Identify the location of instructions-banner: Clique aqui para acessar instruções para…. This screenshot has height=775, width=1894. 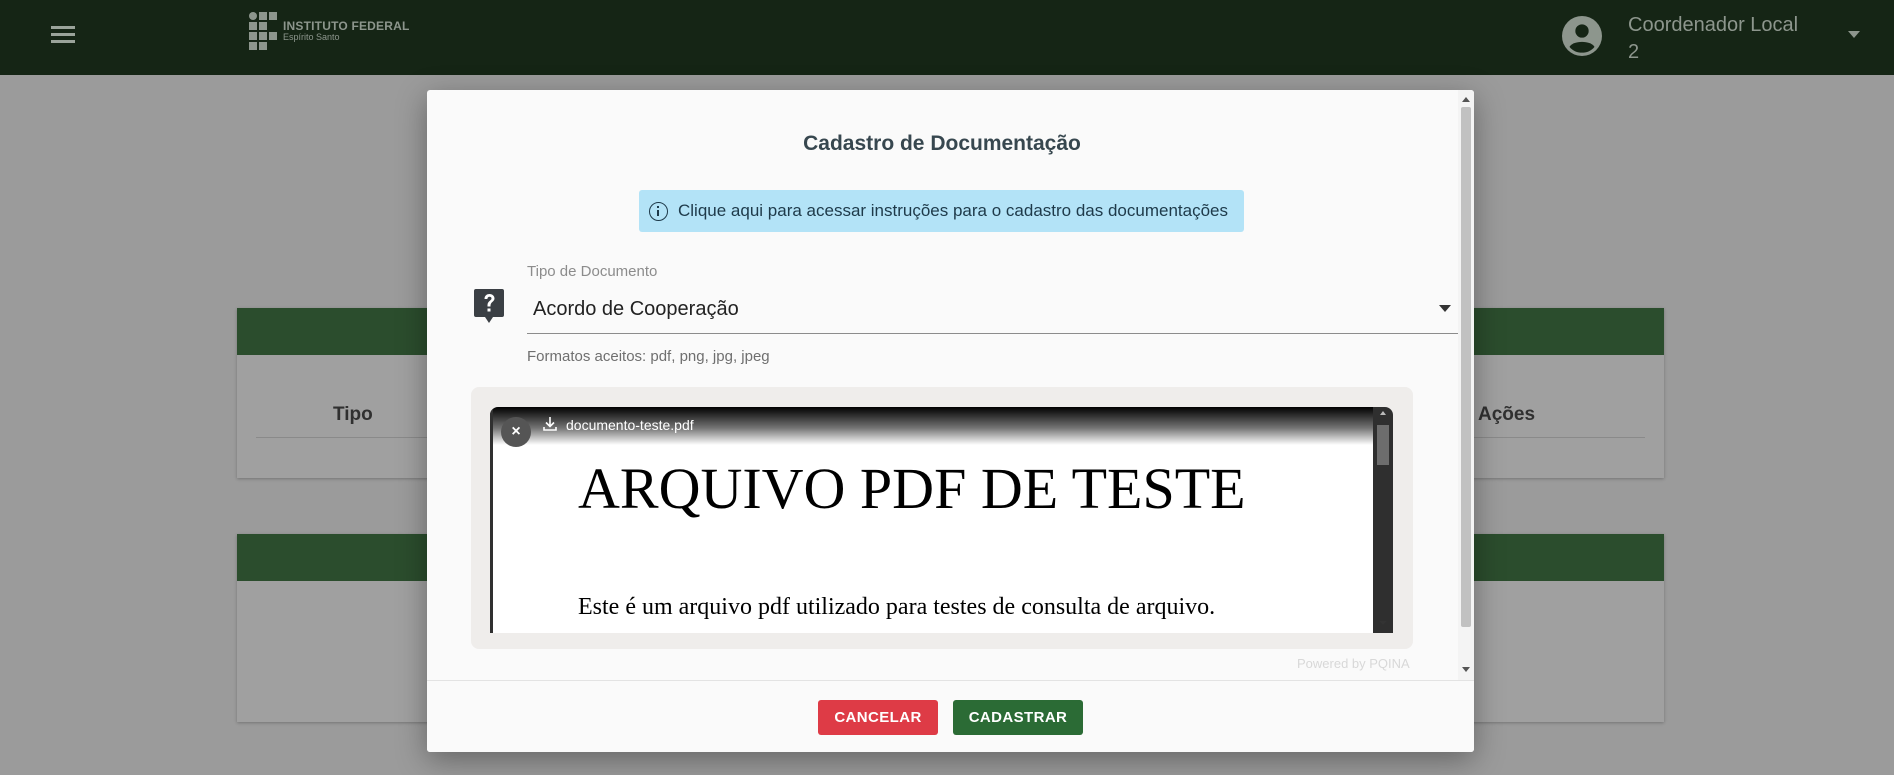
(941, 211).